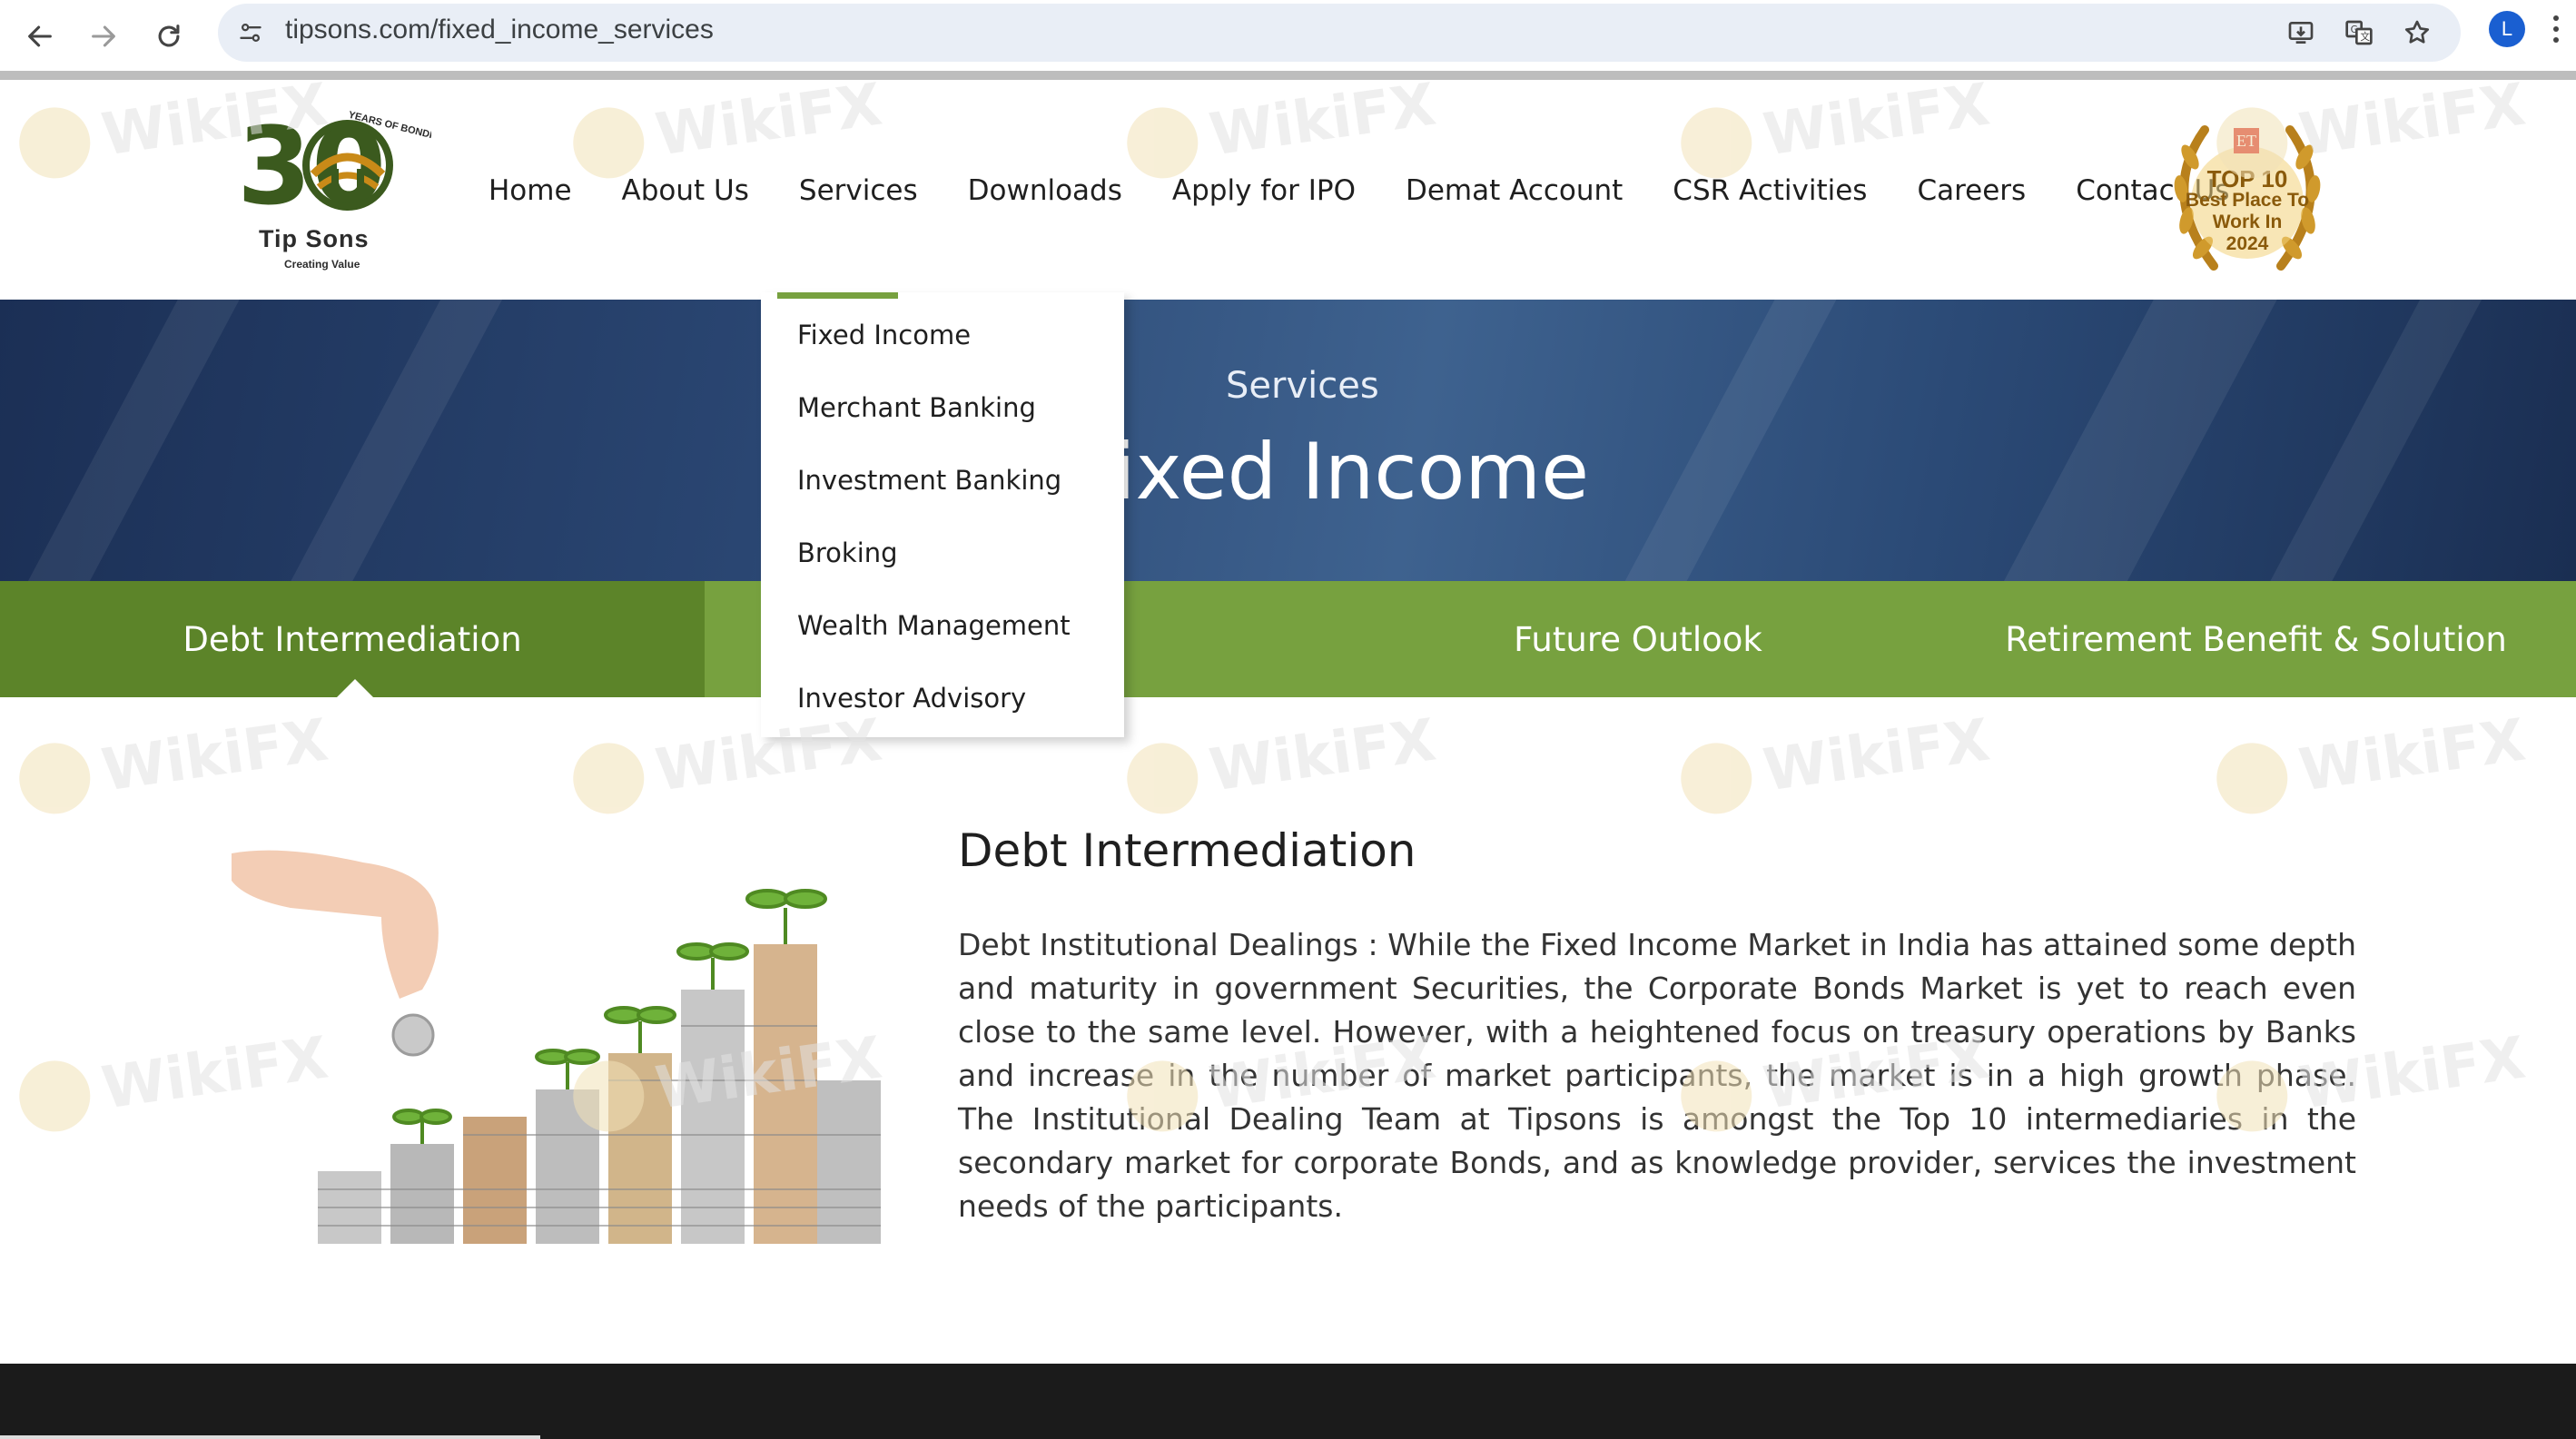 Image resolution: width=2576 pixels, height=1439 pixels. I want to click on profile-avatar: L, so click(2507, 29).